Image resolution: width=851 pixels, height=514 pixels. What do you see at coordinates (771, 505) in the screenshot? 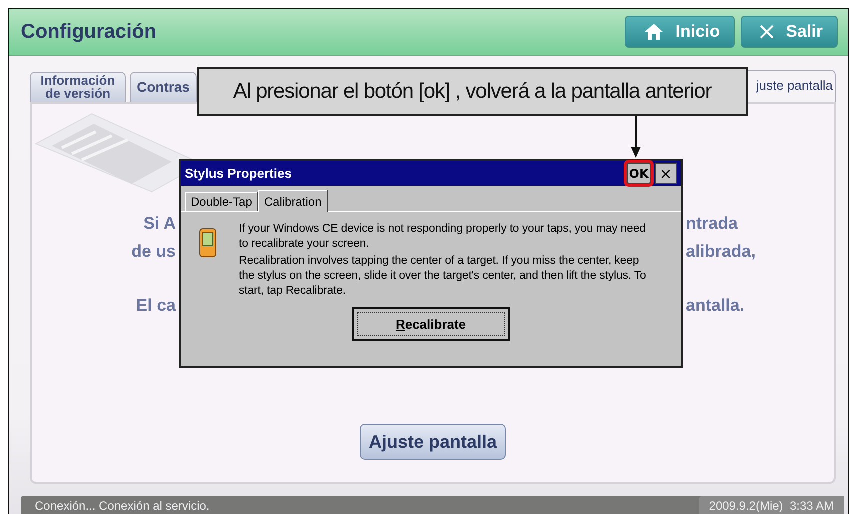
I see `status-datetime: 2009.9.2(Mie) 3:33 AM` at bounding box center [771, 505].